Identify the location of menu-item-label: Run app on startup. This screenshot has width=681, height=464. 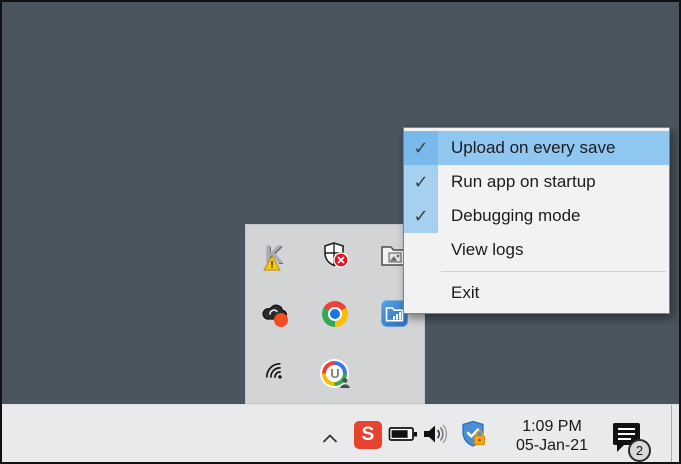
(523, 181).